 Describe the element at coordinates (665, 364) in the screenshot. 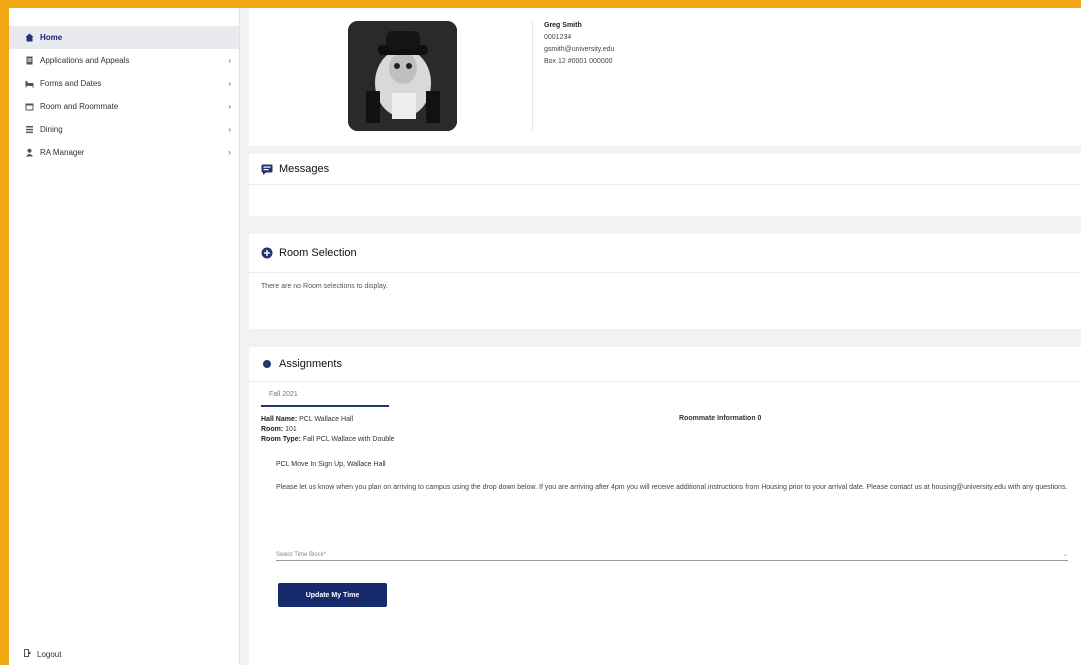

I see `assignments-header: Assignments` at that location.